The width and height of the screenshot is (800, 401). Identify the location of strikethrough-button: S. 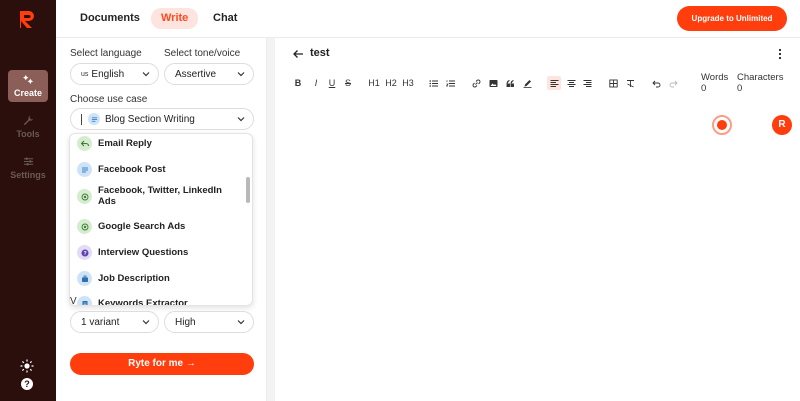
(348, 83).